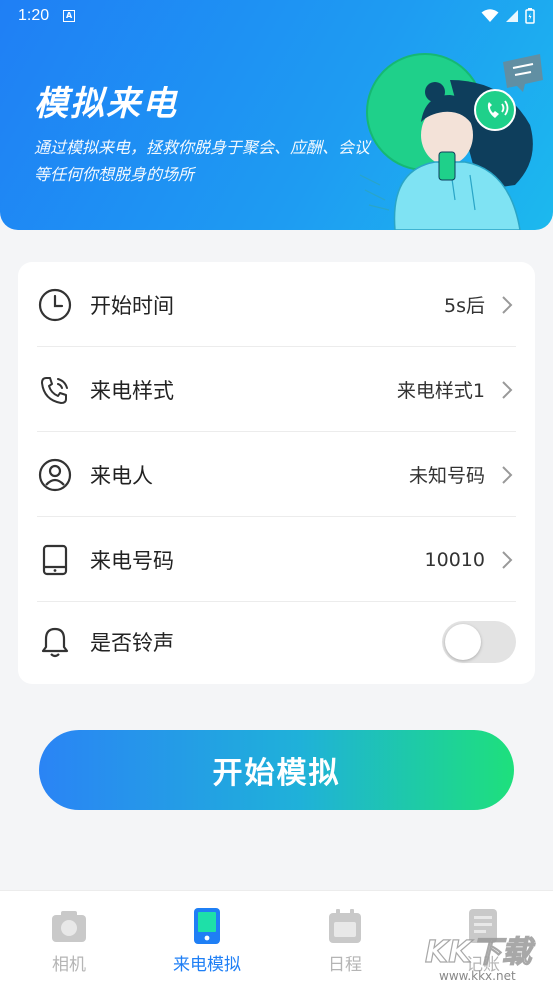 The width and height of the screenshot is (553, 984). What do you see at coordinates (34, 15) in the screenshot?
I see `status-time: 1:20` at bounding box center [34, 15].